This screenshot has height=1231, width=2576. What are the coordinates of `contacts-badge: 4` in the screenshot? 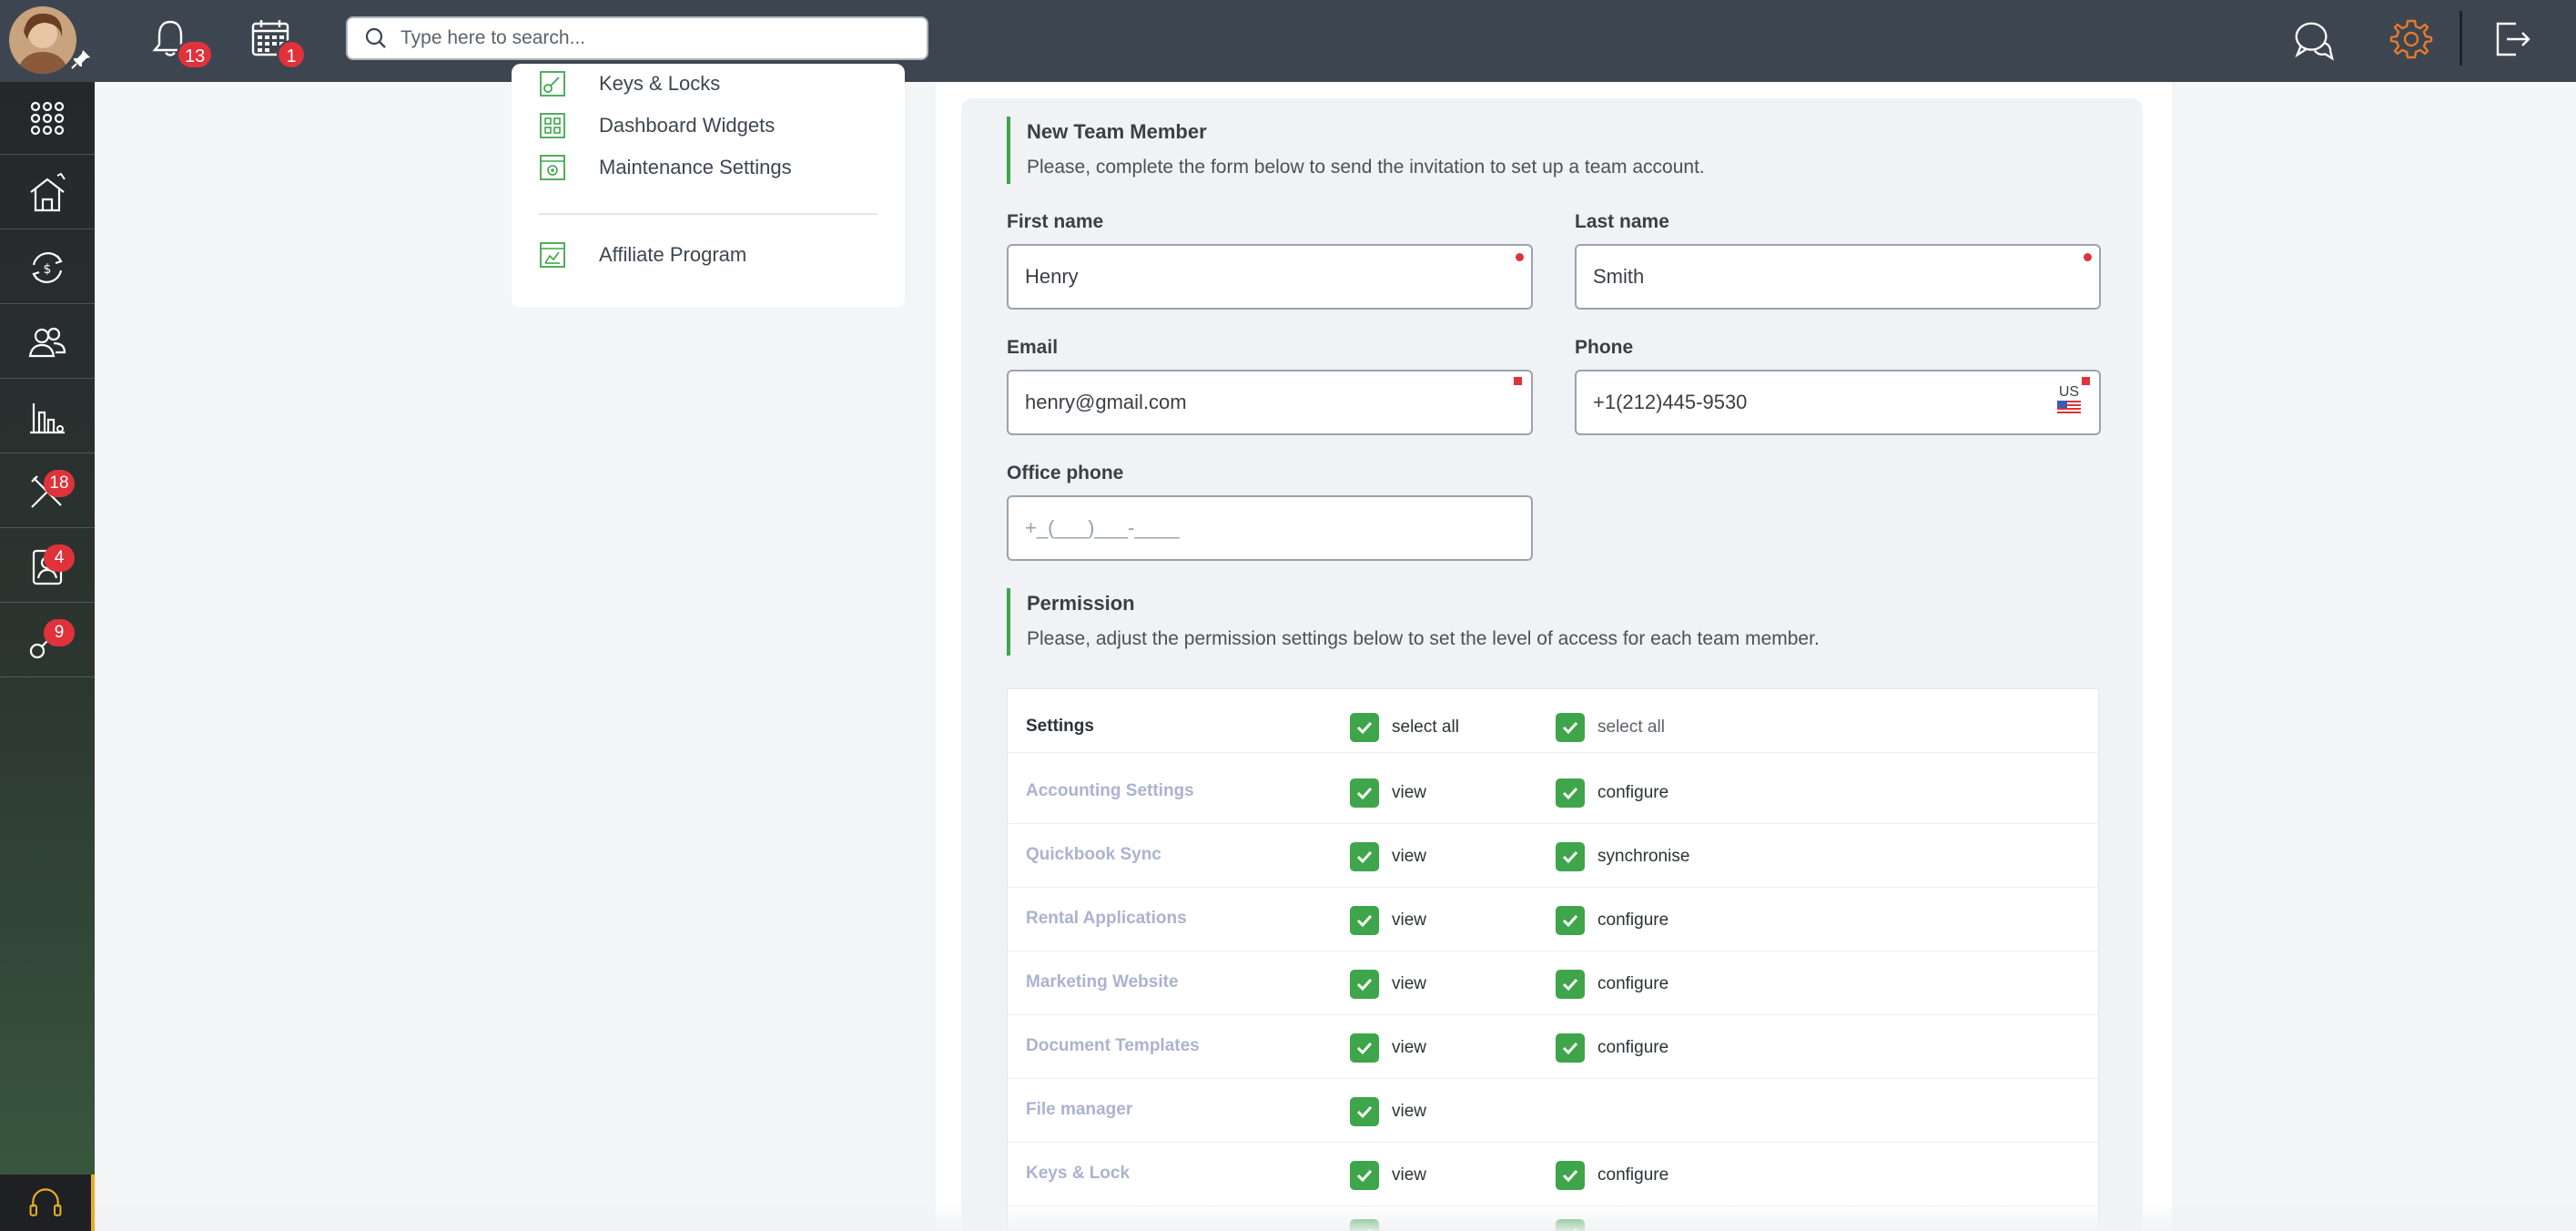 It's located at (59, 558).